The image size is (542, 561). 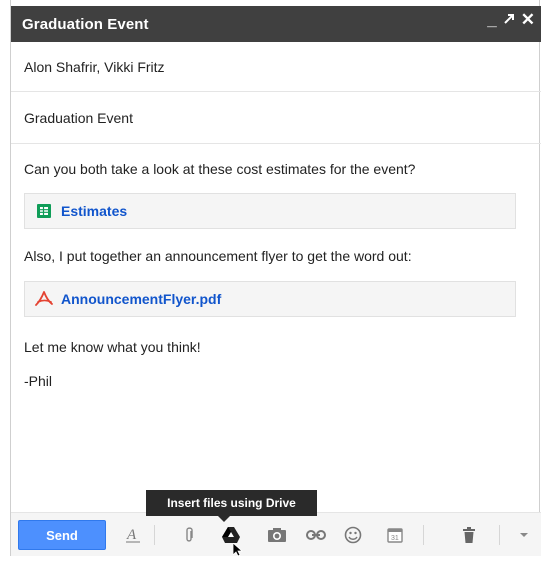 I want to click on compose-titlebar: Graduation Event _ ✕, so click(x=276, y=24).